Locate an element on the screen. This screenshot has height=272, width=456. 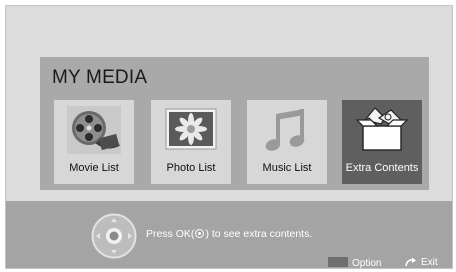
tile-movie-list: Movie List is located at coordinates (94, 142).